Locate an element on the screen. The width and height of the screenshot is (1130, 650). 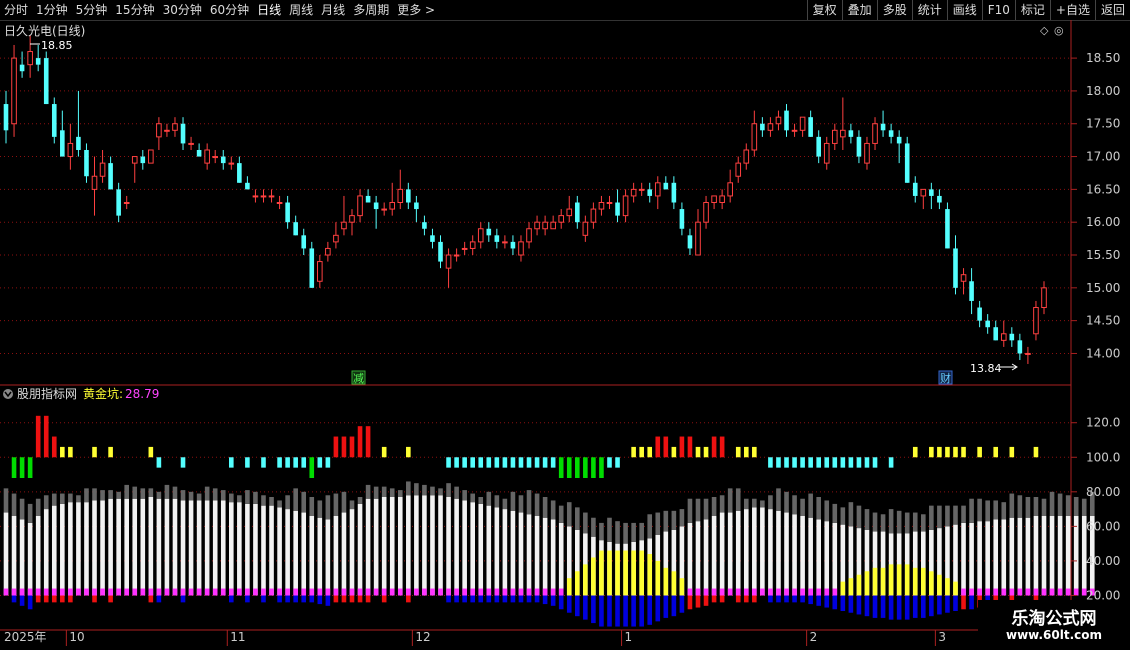
price-tick-label: 18.50 is located at coordinates (1103, 58).